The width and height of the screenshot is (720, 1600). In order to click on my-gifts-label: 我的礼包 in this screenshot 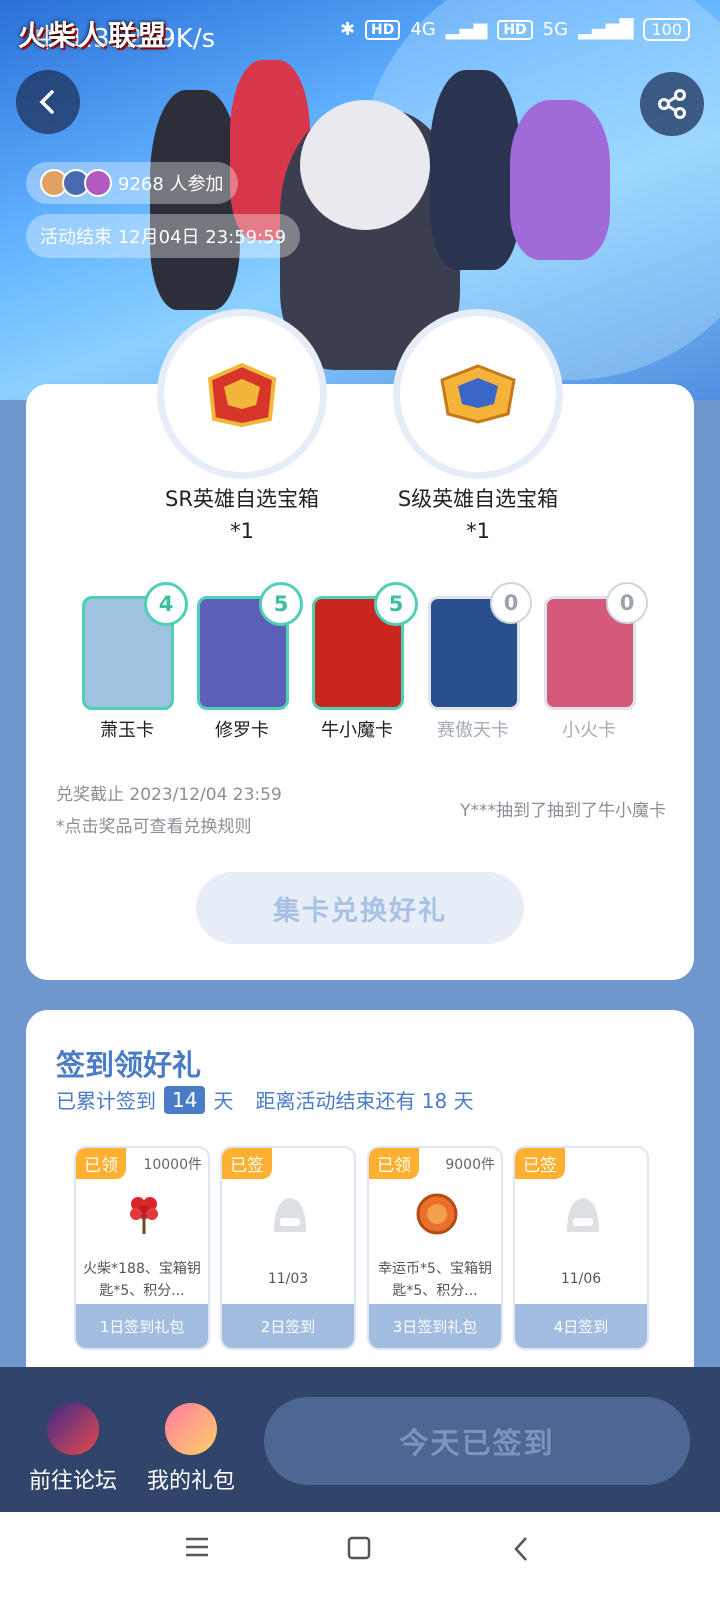, I will do `click(190, 1481)`.